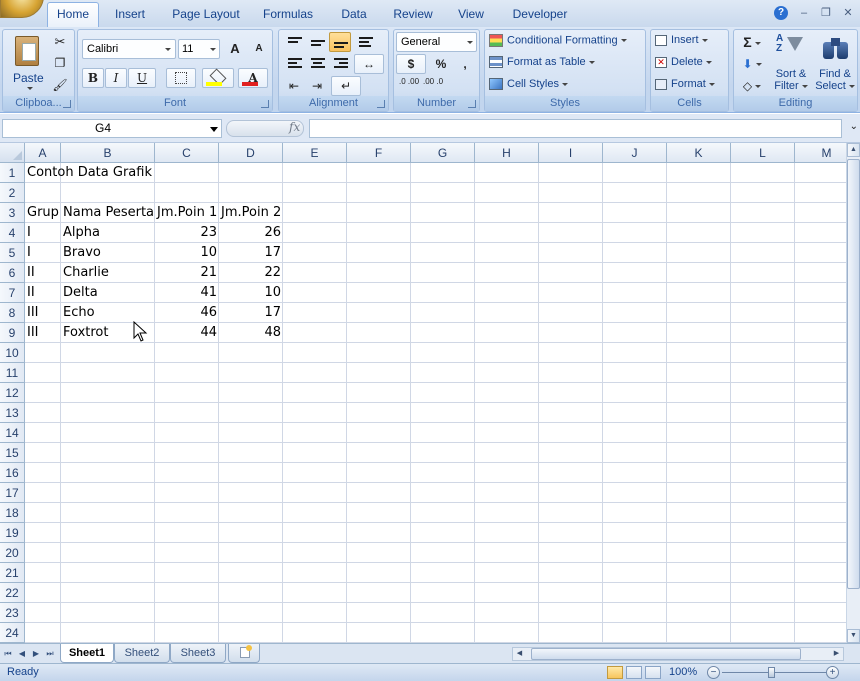  I want to click on row-header-21: 21, so click(12, 573).